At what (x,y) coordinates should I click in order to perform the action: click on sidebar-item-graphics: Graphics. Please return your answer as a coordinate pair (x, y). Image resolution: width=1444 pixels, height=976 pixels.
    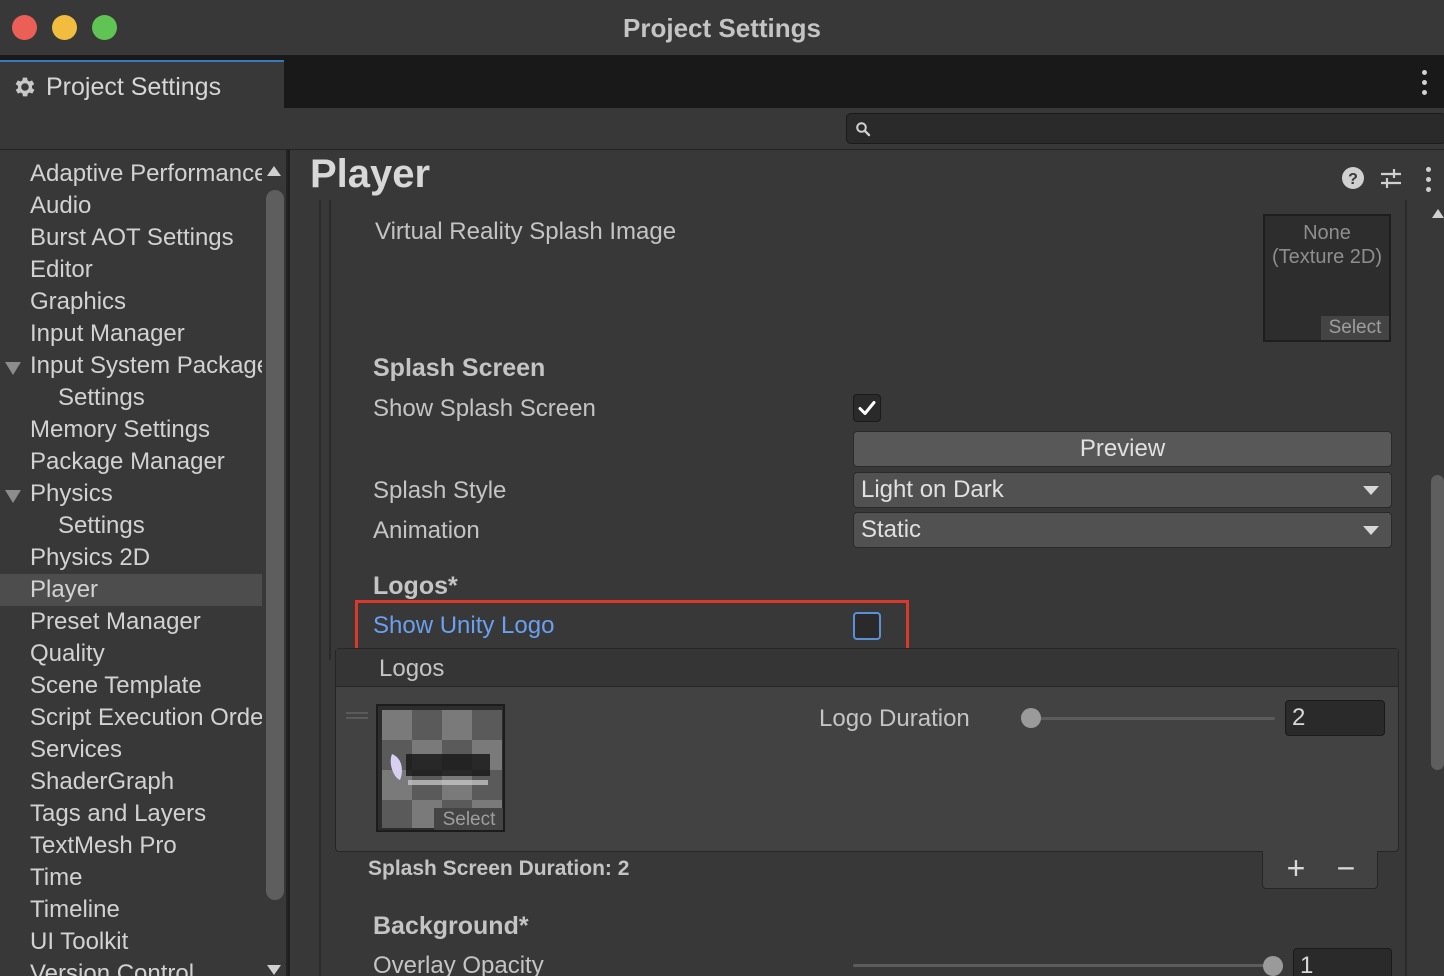
    Looking at the image, I should click on (78, 302).